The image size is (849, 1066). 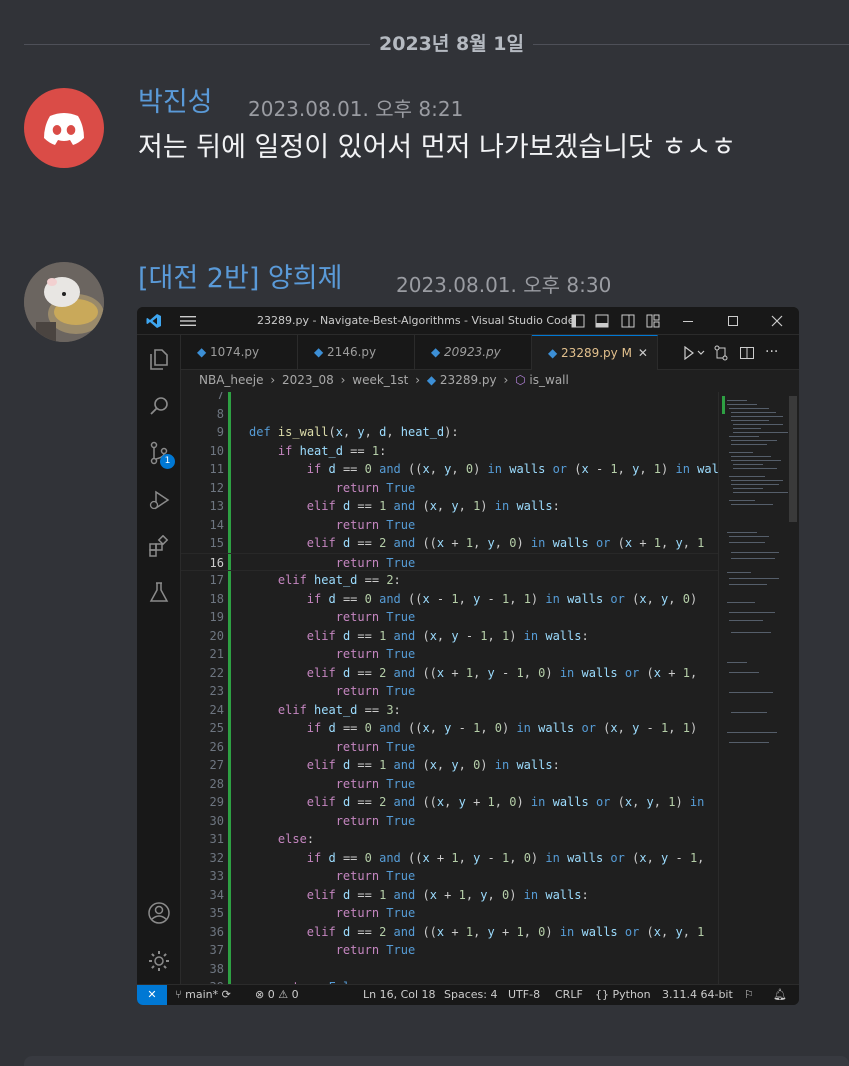 What do you see at coordinates (175, 103) in the screenshot?
I see `username: 박진성` at bounding box center [175, 103].